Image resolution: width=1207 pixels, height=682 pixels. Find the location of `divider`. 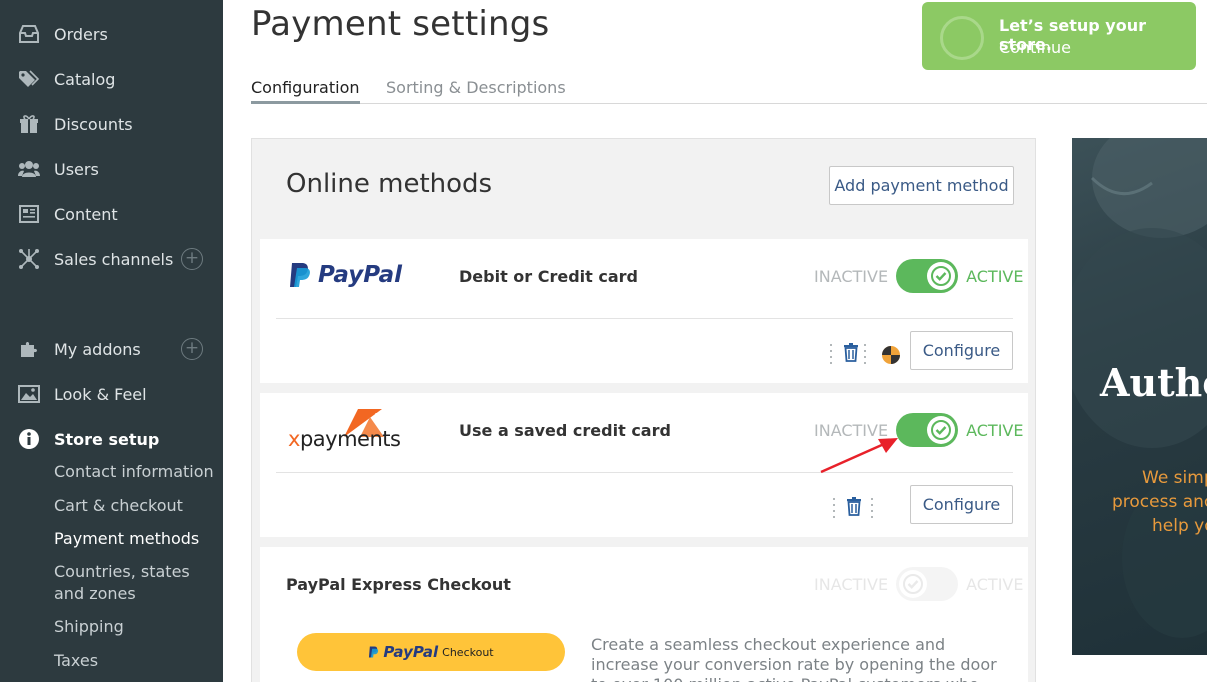

divider is located at coordinates (644, 318).